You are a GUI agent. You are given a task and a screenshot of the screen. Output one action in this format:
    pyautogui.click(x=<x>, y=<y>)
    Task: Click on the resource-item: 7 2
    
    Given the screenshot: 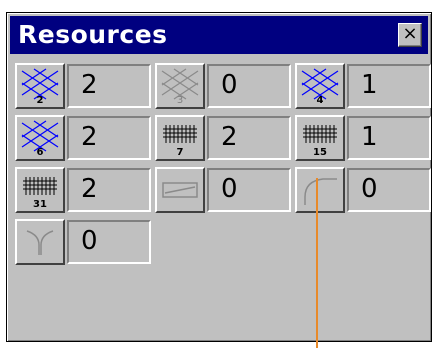 What is the action you would take?
    pyautogui.click(x=225, y=138)
    